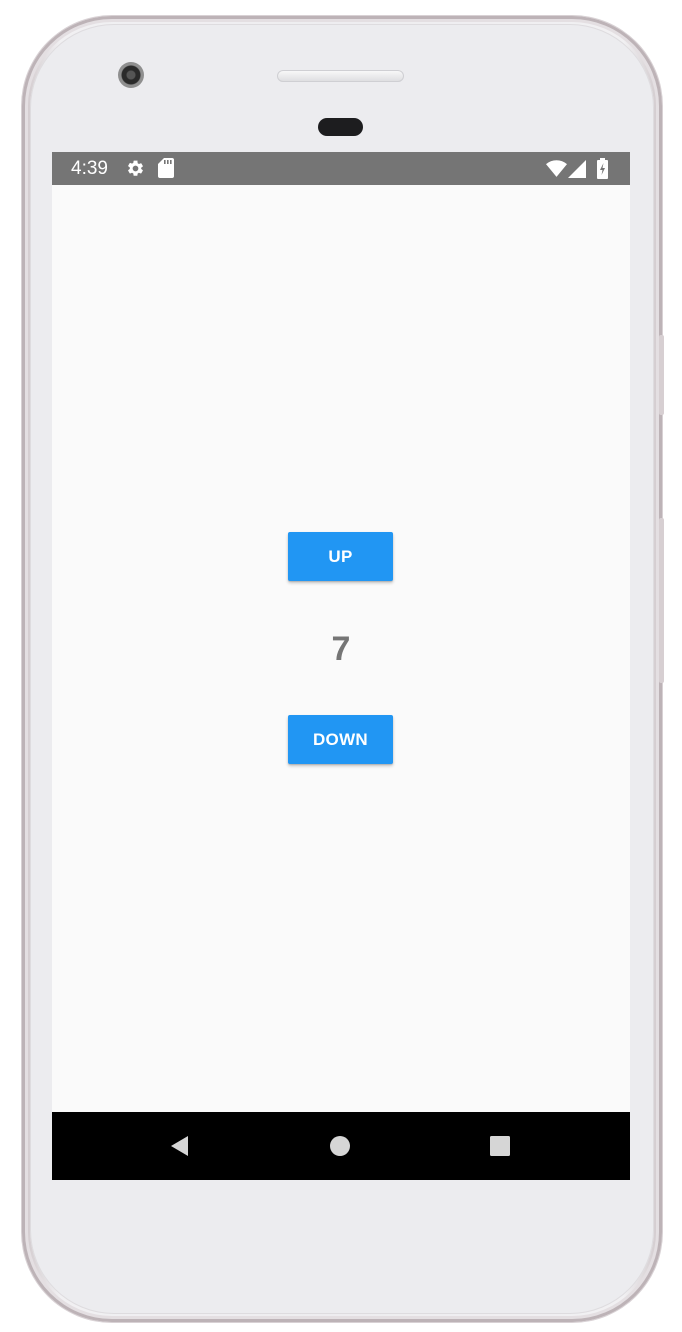 The image size is (682, 1332). Describe the element at coordinates (135, 168) in the screenshot. I see `gear-icon` at that location.